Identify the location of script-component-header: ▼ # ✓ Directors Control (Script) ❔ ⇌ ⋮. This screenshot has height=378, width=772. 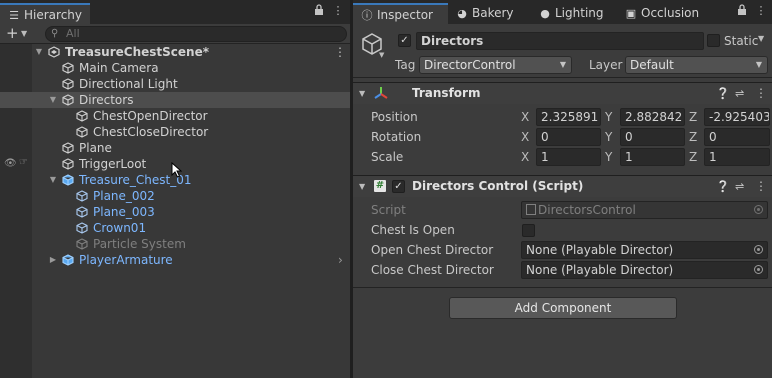
(562, 186).